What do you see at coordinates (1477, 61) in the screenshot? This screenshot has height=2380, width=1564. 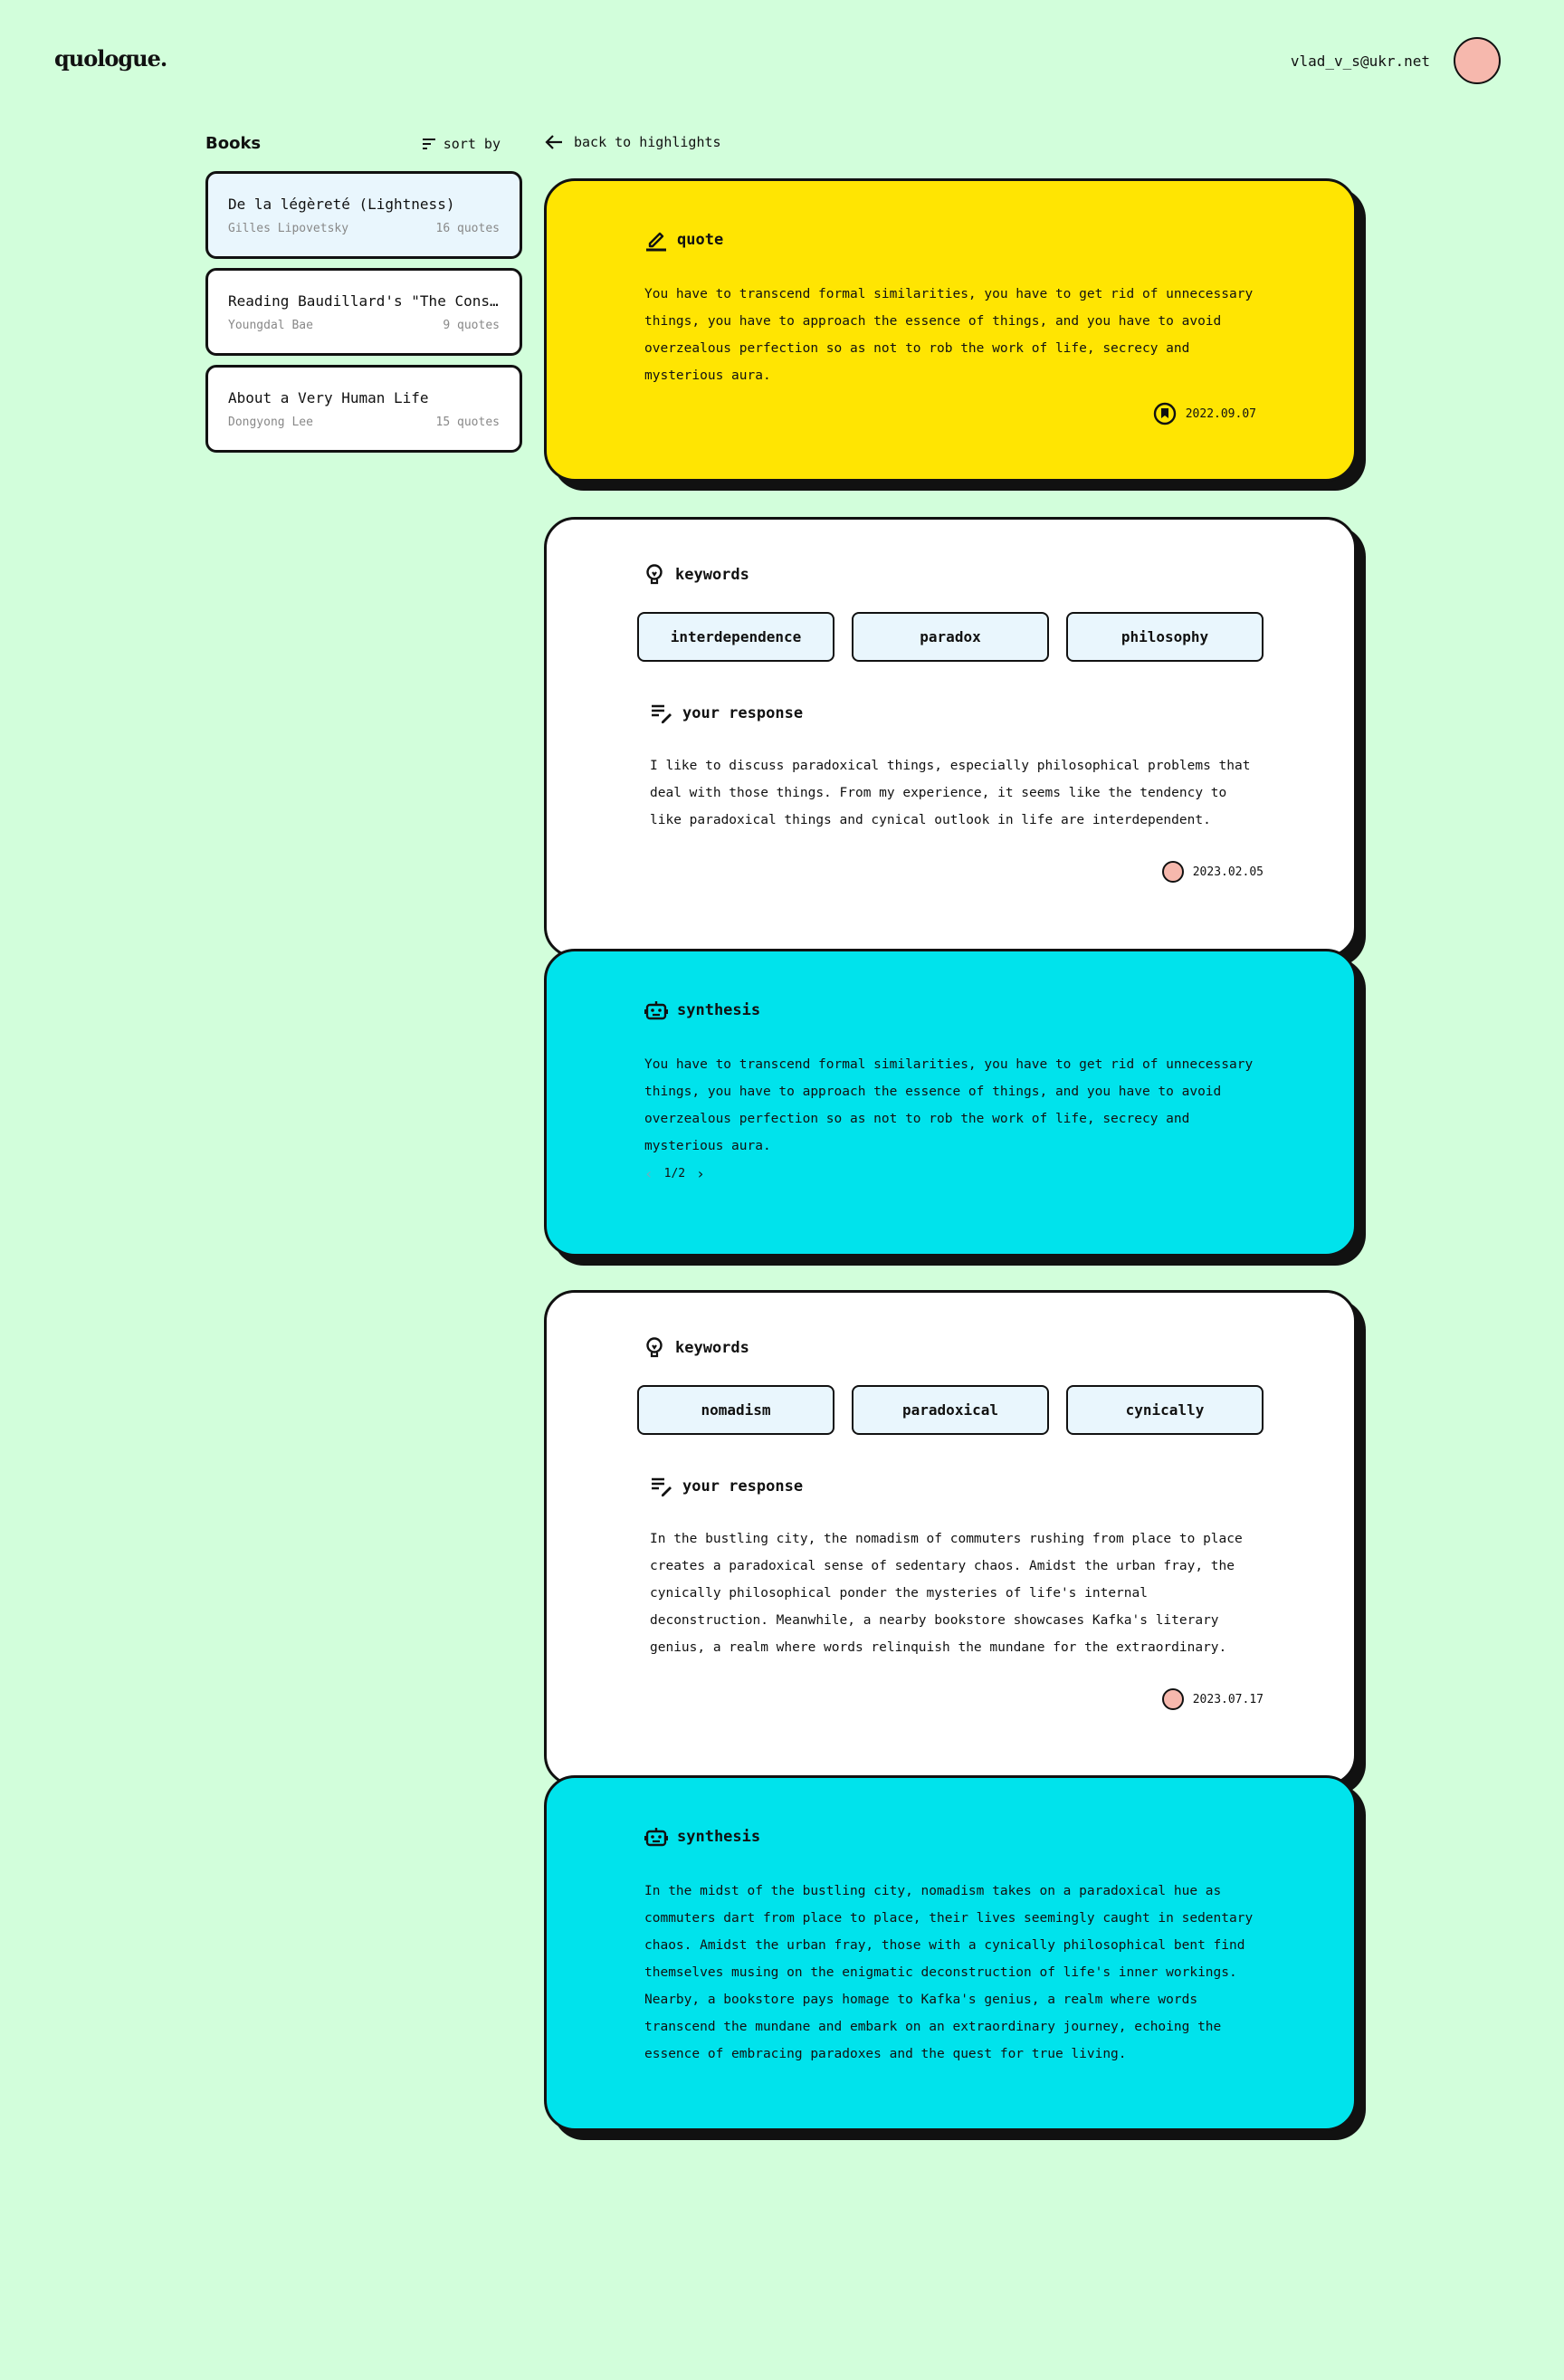 I see `user-avatar` at bounding box center [1477, 61].